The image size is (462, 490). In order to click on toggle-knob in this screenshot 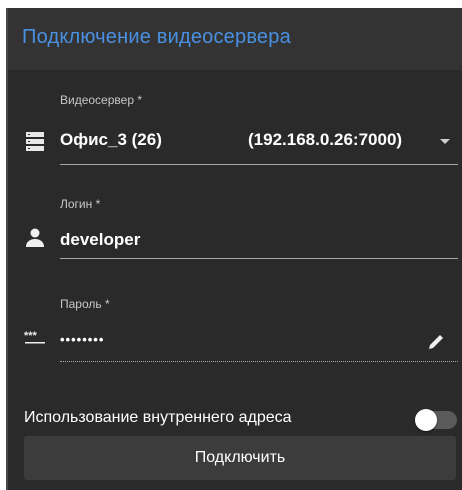, I will do `click(426, 420)`.